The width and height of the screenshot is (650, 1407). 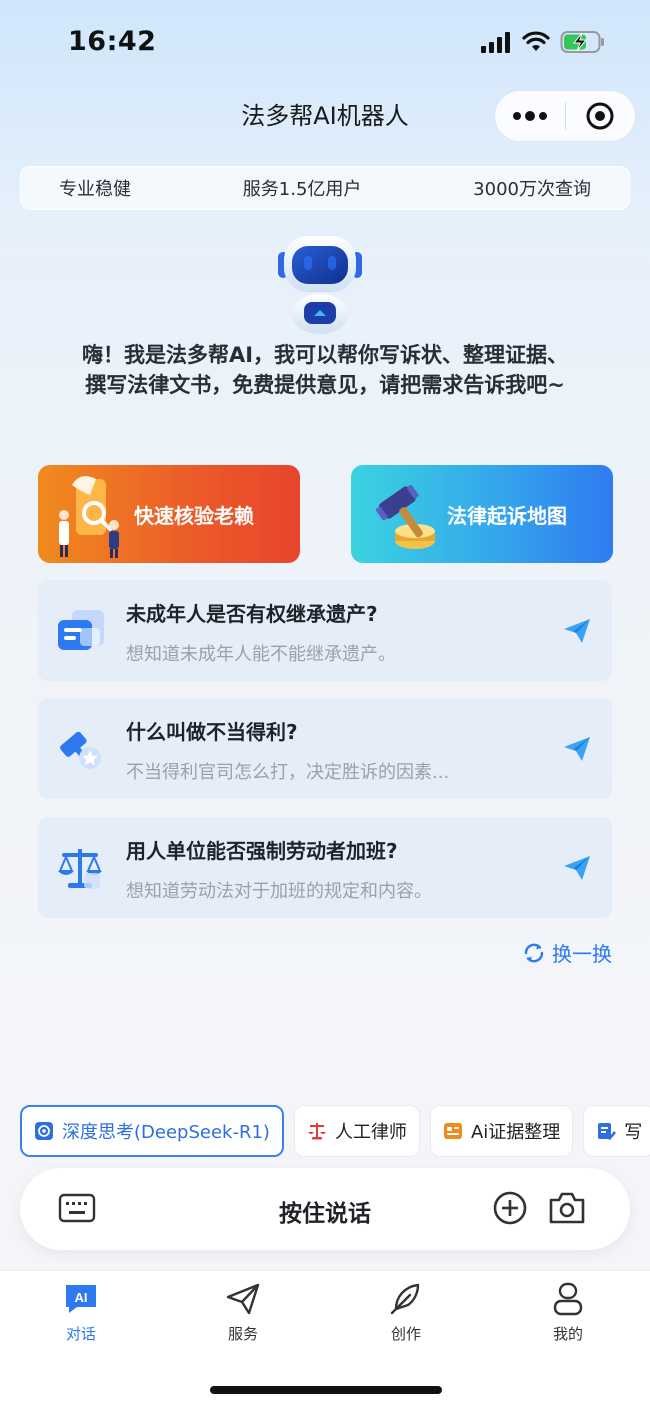 What do you see at coordinates (534, 952) in the screenshot?
I see `refresh-icon` at bounding box center [534, 952].